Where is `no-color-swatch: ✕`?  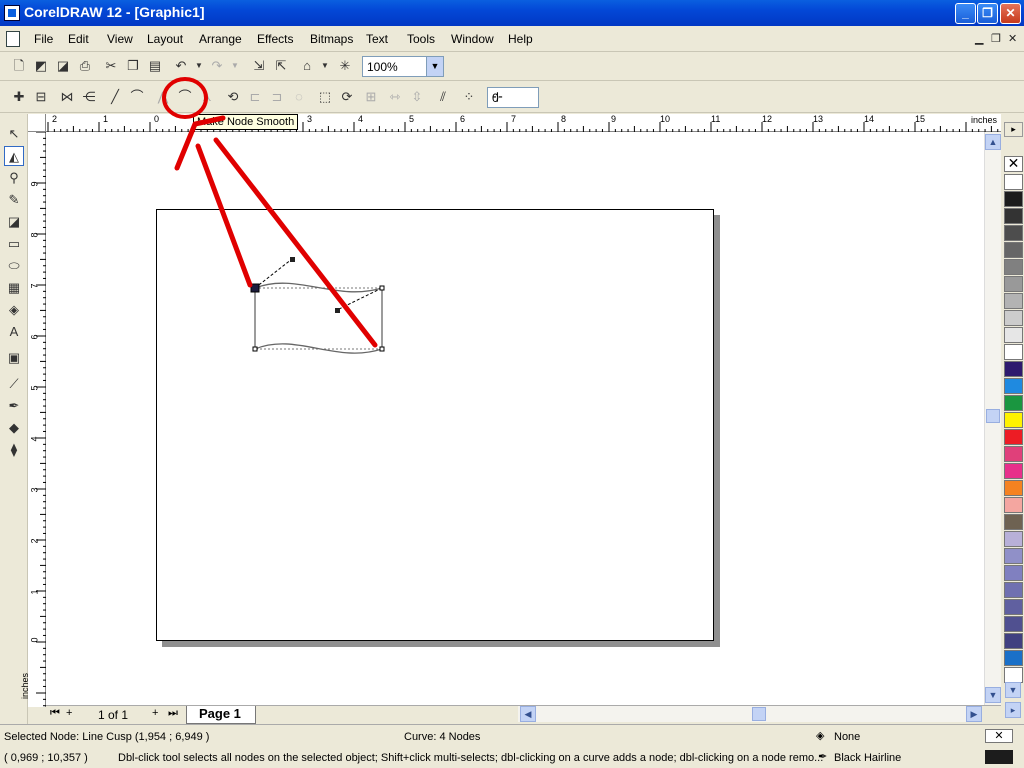 no-color-swatch: ✕ is located at coordinates (1013, 164).